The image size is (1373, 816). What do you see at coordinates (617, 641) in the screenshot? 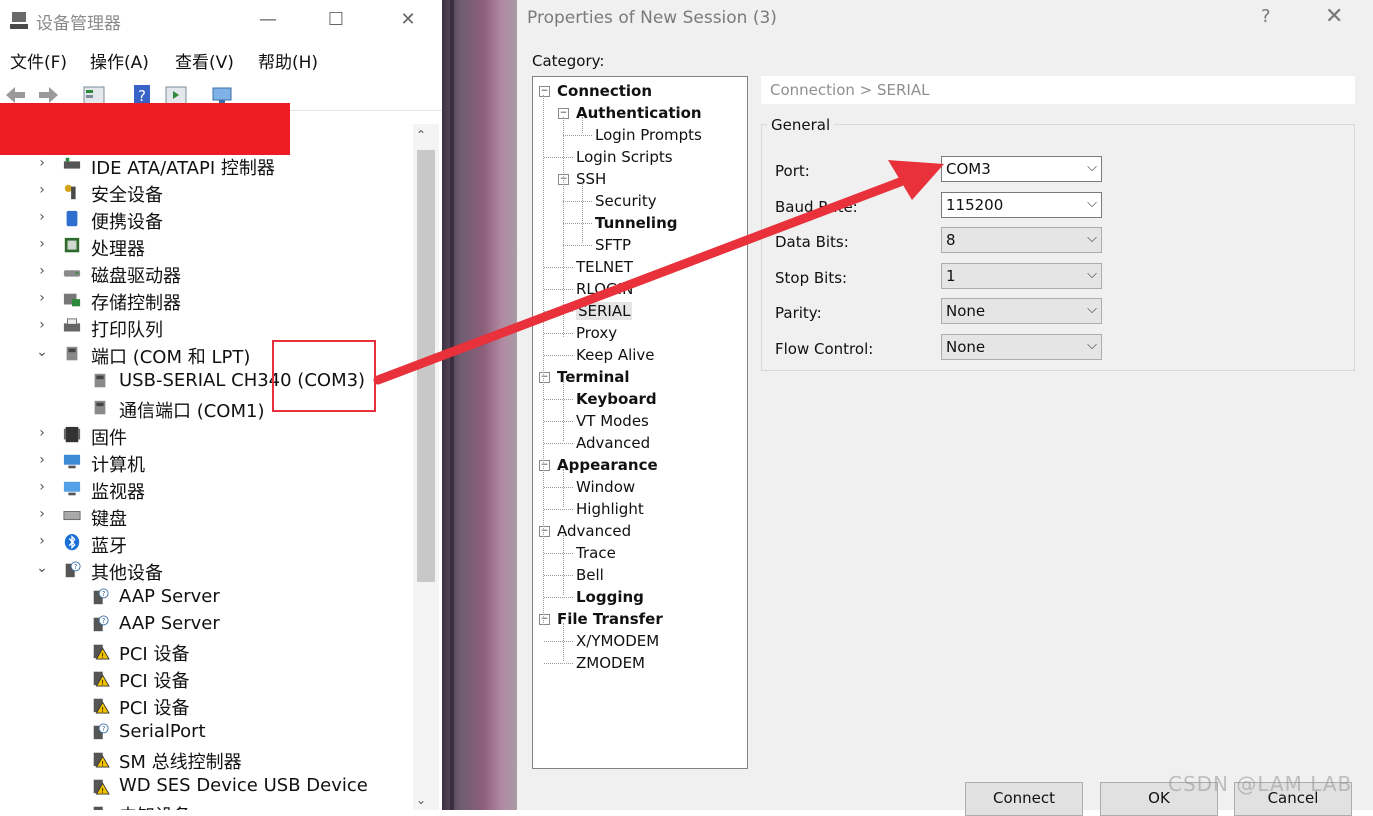
I see `category-item: X/YMODEM` at bounding box center [617, 641].